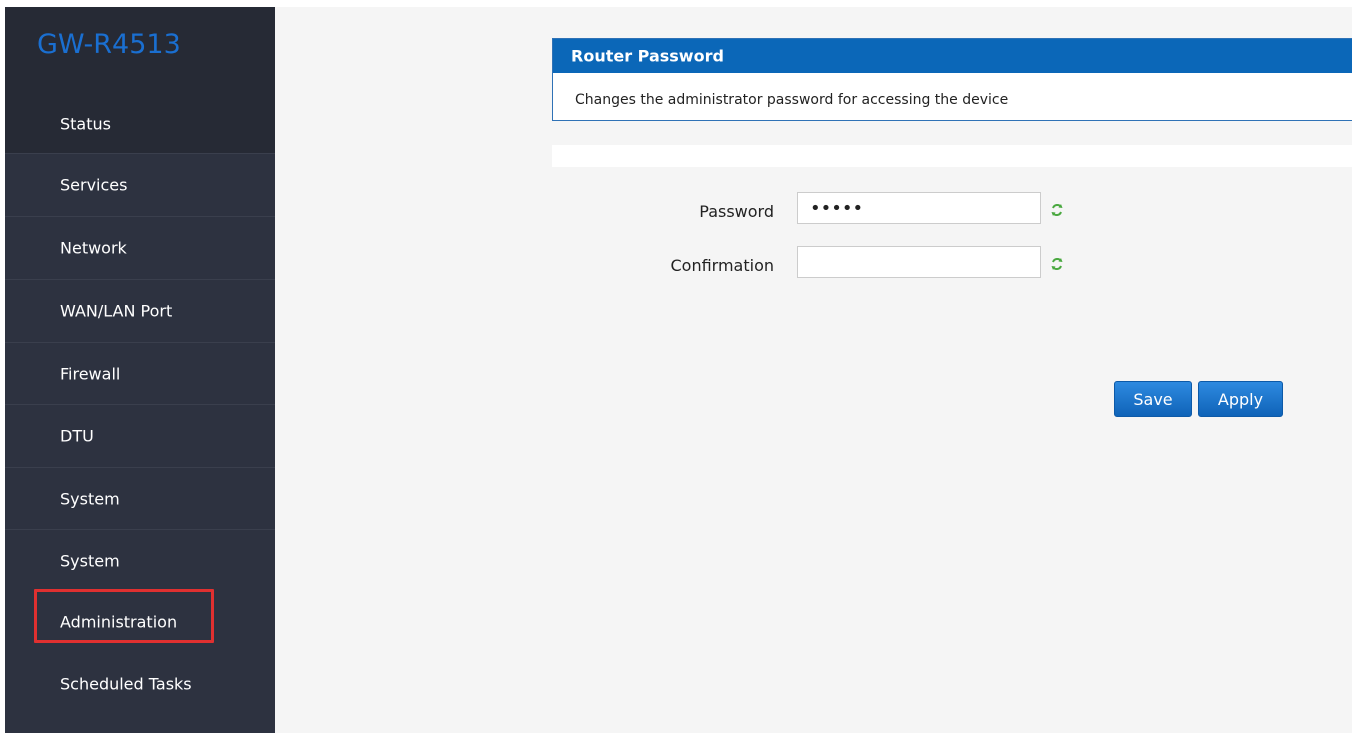 This screenshot has height=733, width=1352. What do you see at coordinates (736, 211) in the screenshot?
I see `password-label: Password` at bounding box center [736, 211].